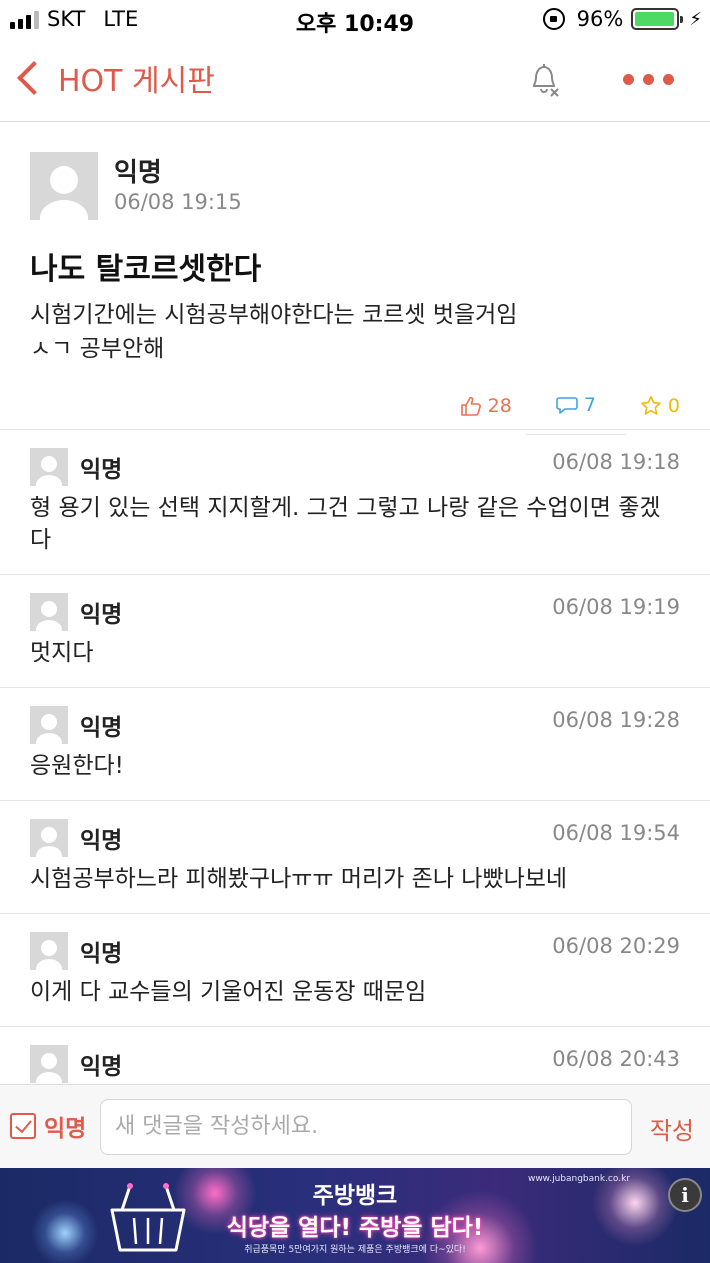  What do you see at coordinates (616, 607) in the screenshot?
I see `comment-date: 06/08 19:19` at bounding box center [616, 607].